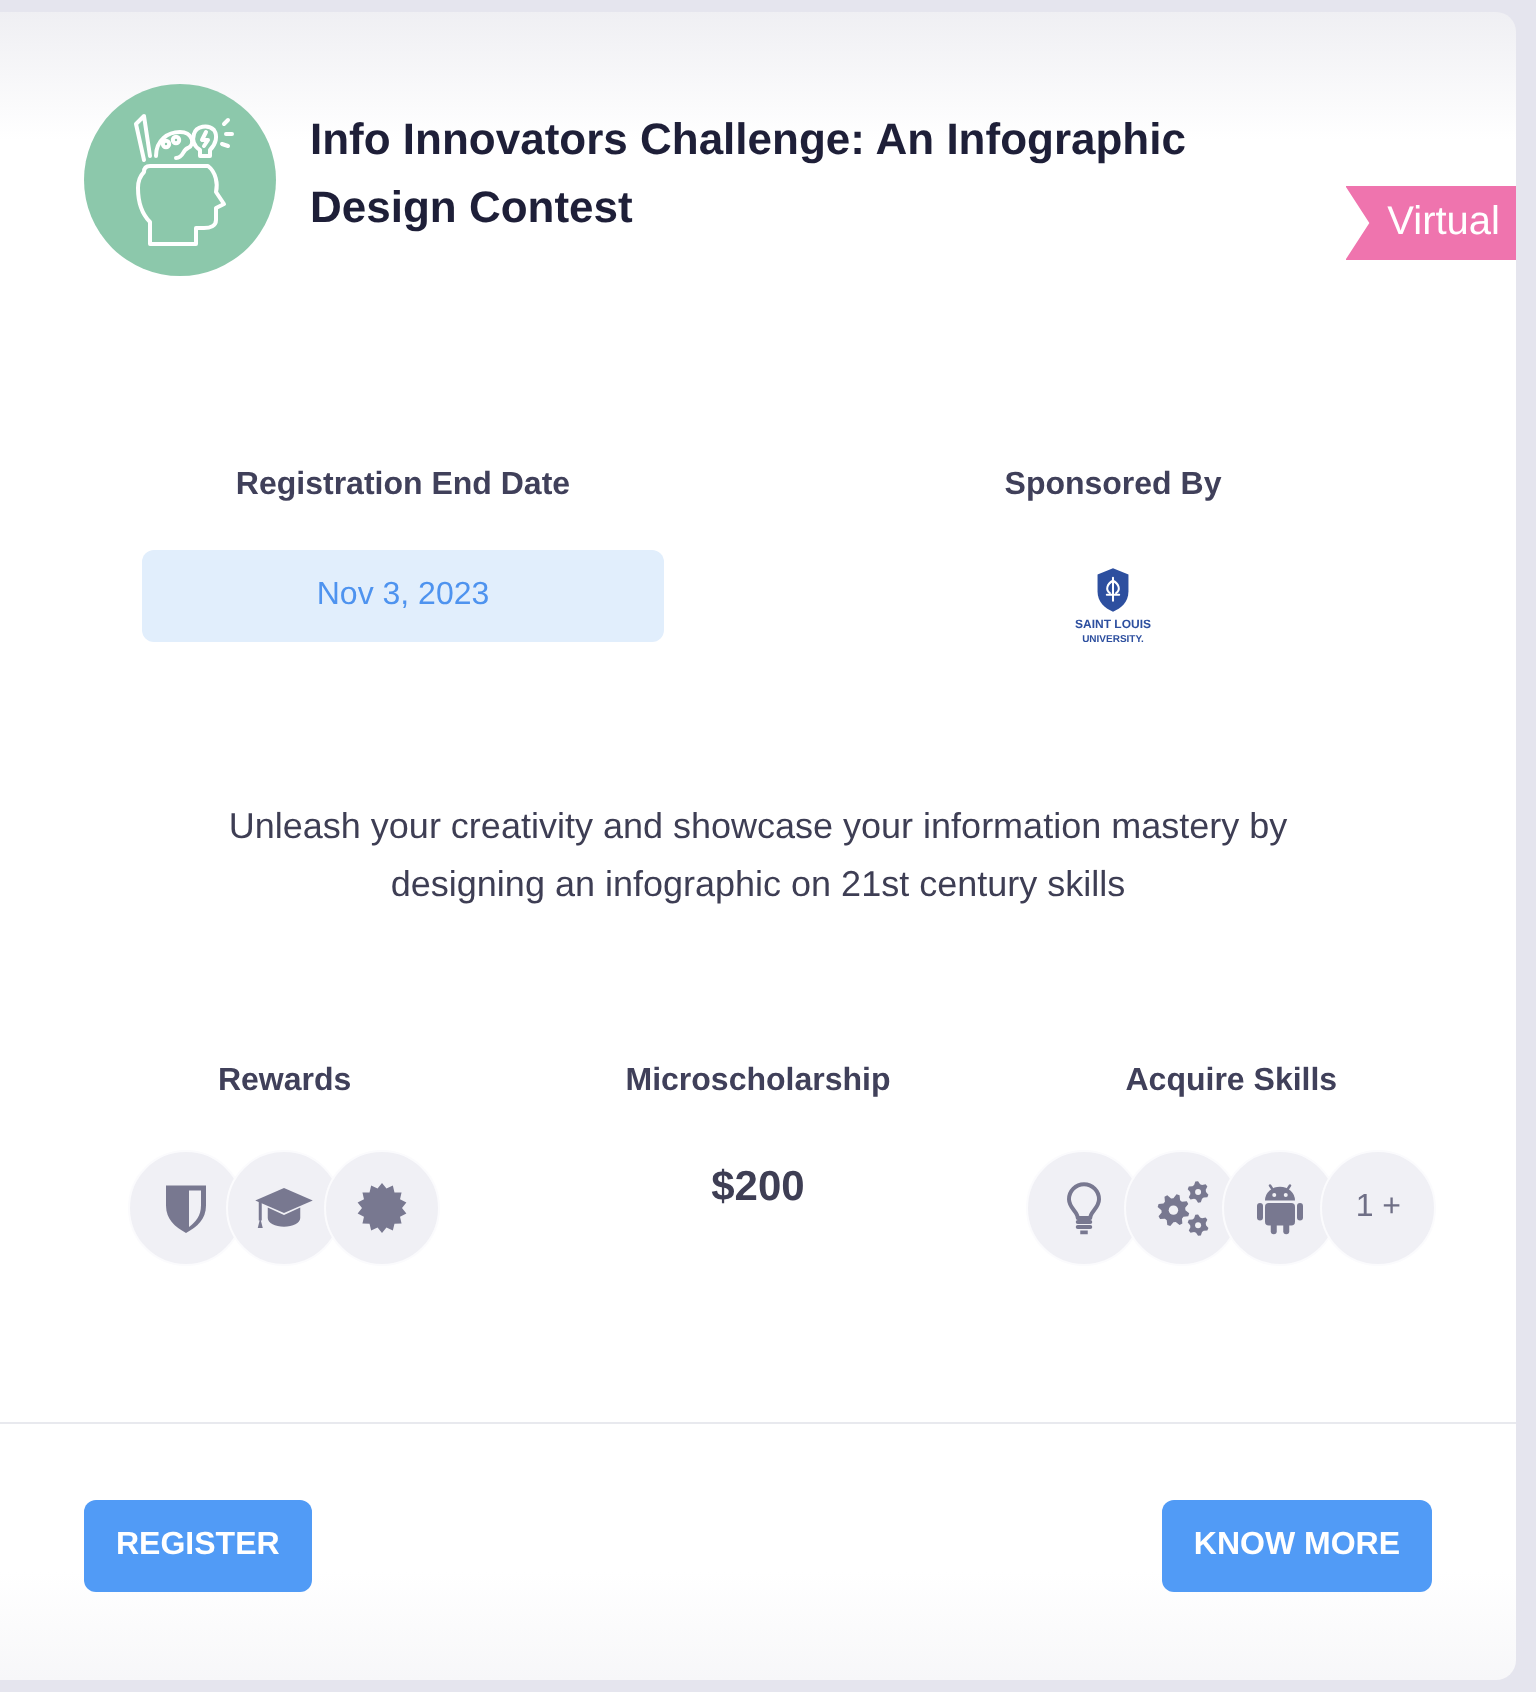  What do you see at coordinates (749, 174) in the screenshot?
I see `event-title: Info Innovators Challenge: An Infographic Design Contest` at bounding box center [749, 174].